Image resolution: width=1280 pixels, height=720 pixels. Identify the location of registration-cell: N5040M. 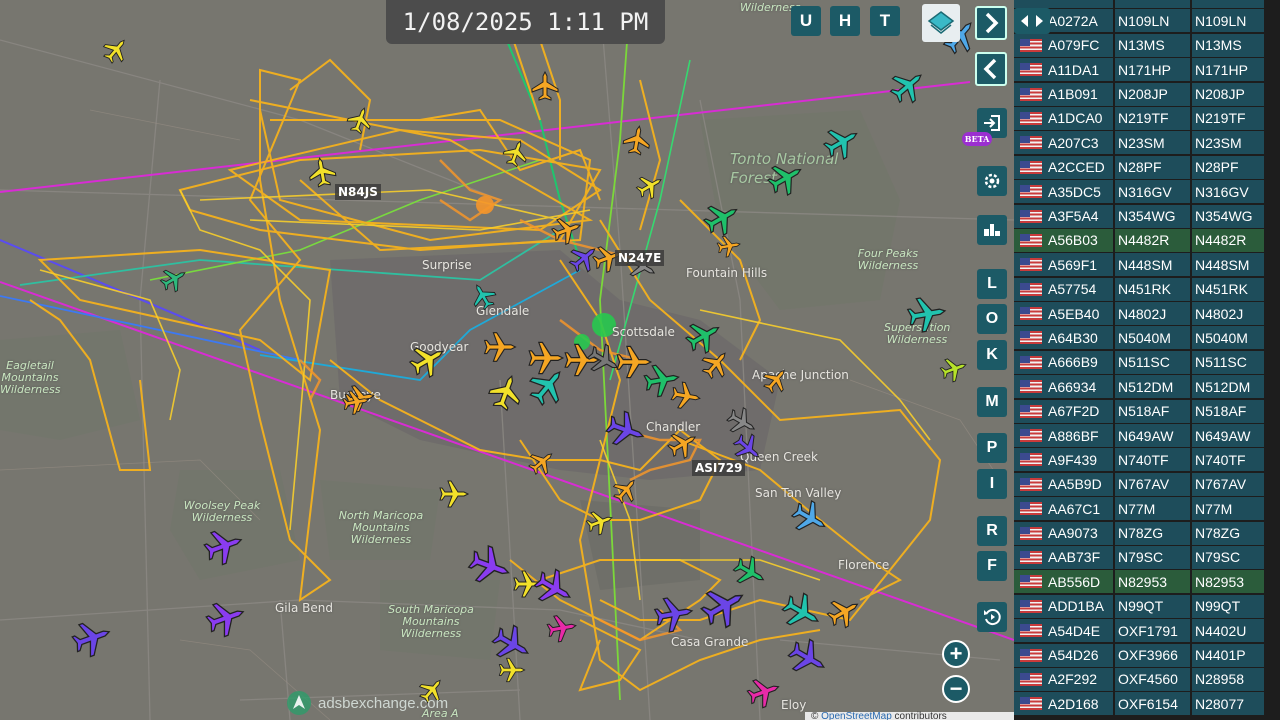
(1152, 338).